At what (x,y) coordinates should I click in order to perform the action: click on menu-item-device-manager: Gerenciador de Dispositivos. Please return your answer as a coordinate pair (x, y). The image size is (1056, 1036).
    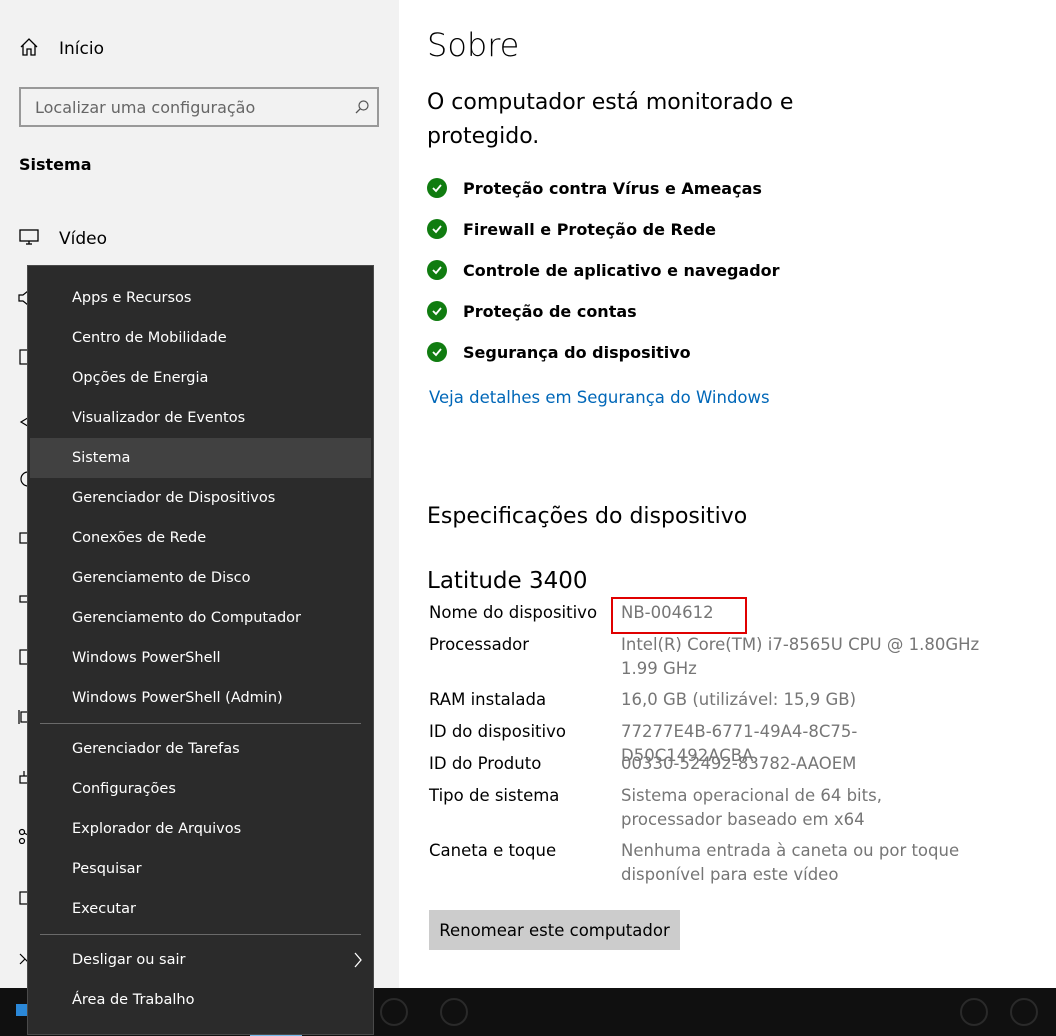
    Looking at the image, I should click on (200, 498).